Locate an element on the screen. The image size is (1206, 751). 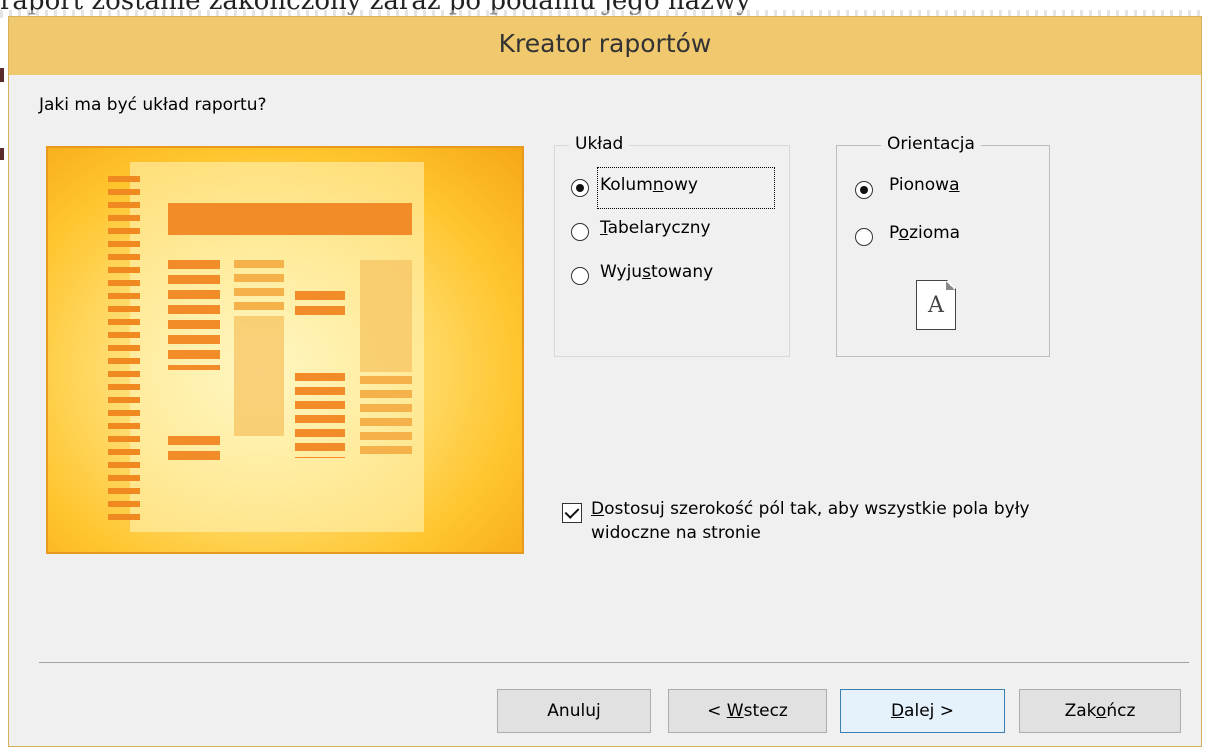
preview-binding-spiral is located at coordinates (124, 348).